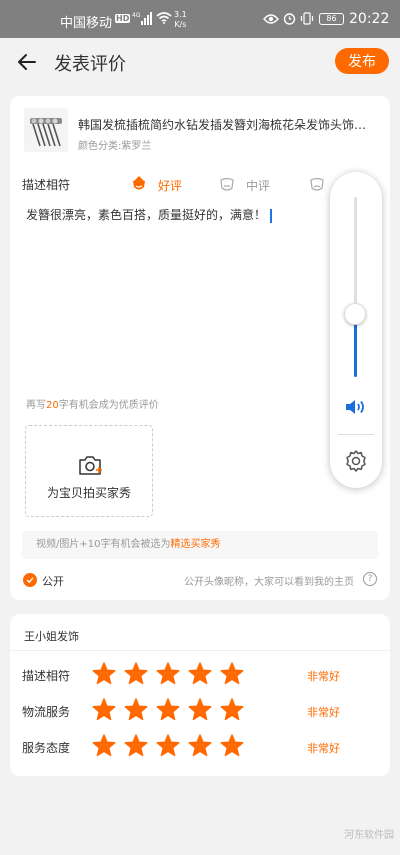 Image resolution: width=400 pixels, height=855 pixels. I want to click on public-note: 公开头像昵称，大家可以看到我的主页, so click(269, 582).